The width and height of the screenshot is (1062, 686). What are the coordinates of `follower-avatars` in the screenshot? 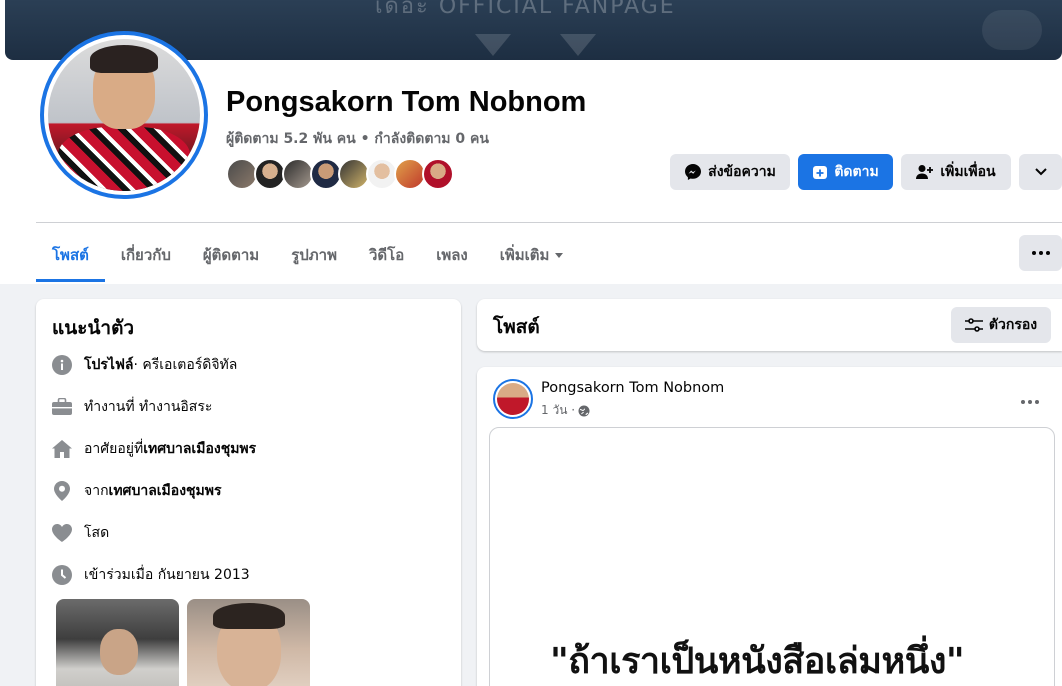 It's located at (340, 174).